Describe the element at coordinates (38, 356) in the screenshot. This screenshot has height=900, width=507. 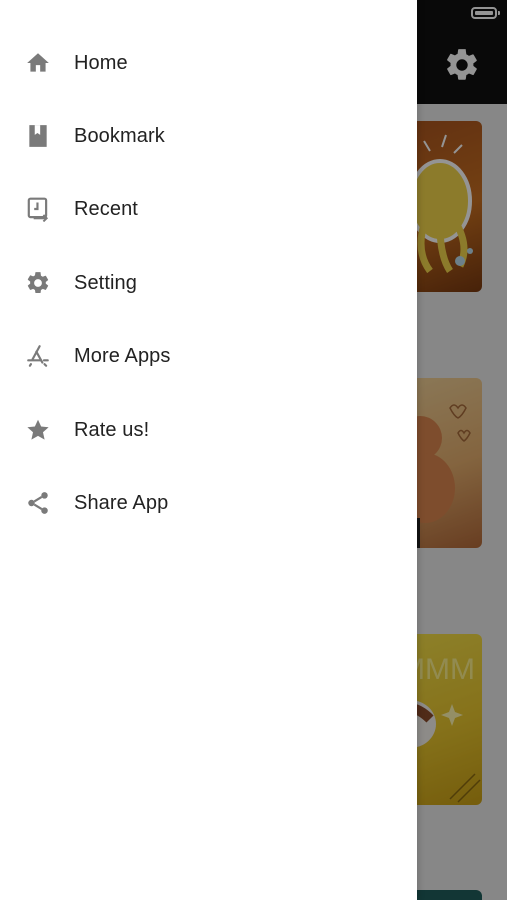
I see `app-store-icon` at that location.